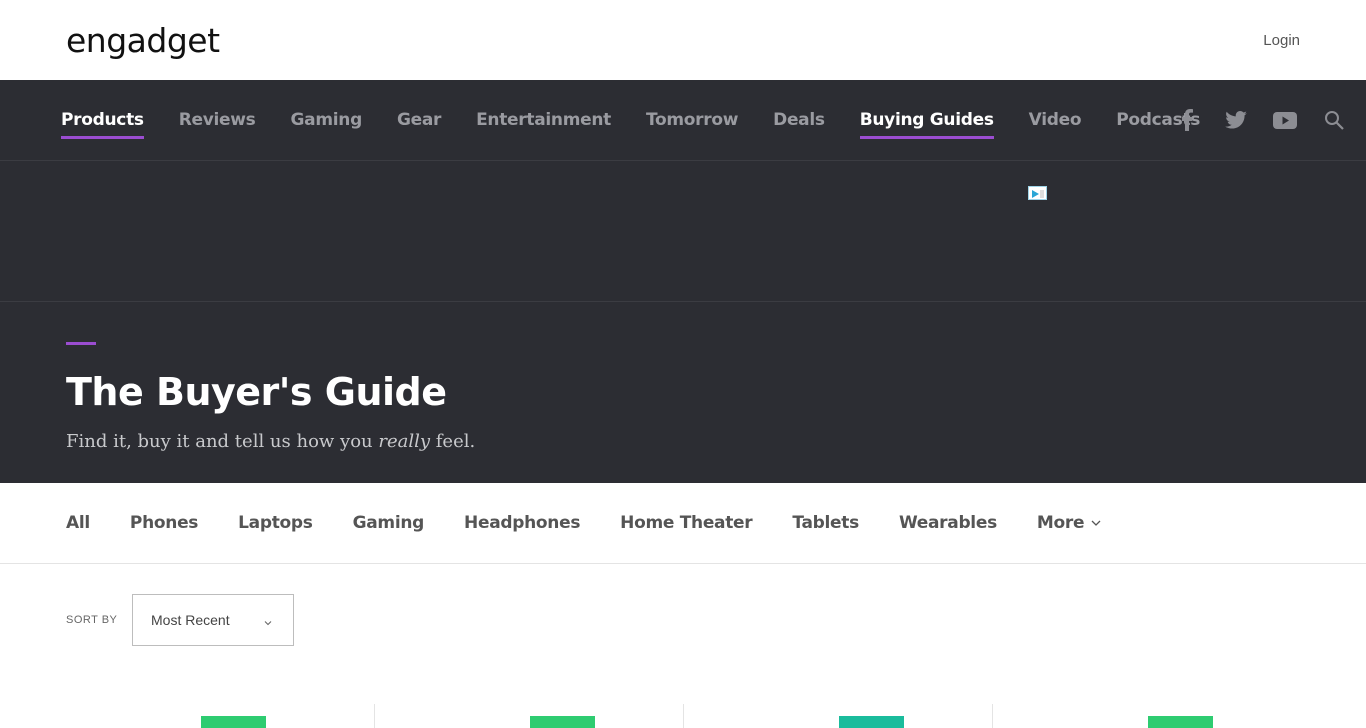 The image size is (1366, 728). What do you see at coordinates (275, 523) in the screenshot?
I see `category-laptops: Laptops` at bounding box center [275, 523].